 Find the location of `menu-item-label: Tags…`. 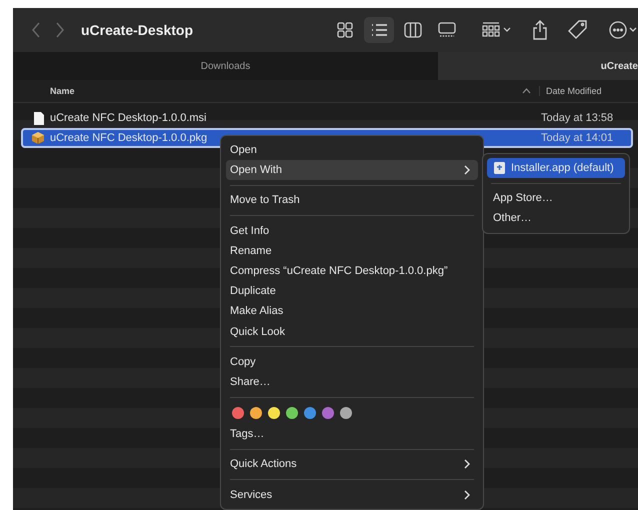

menu-item-label: Tags… is located at coordinates (247, 434).